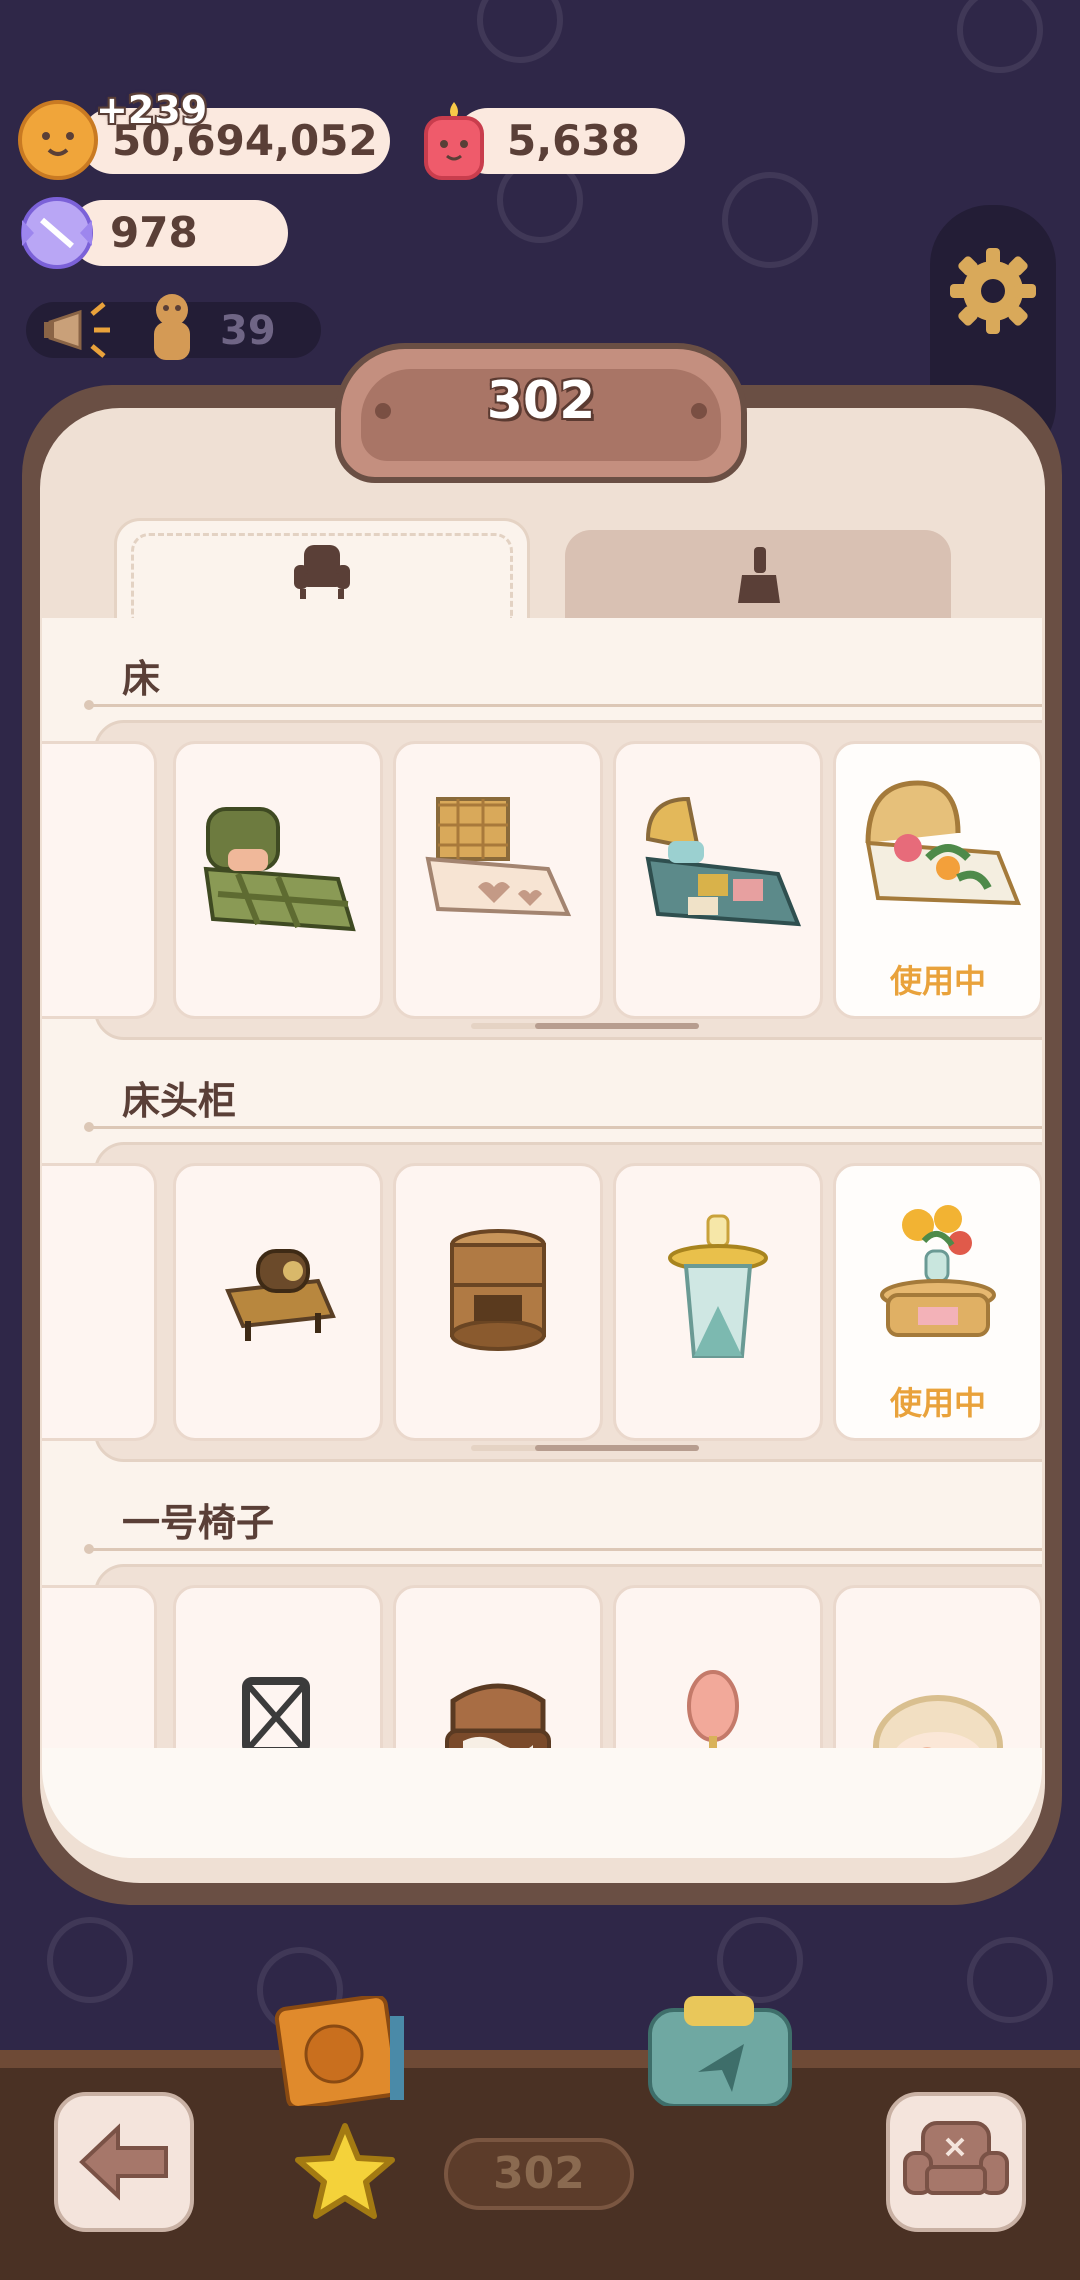  Describe the element at coordinates (278, 1666) in the screenshot. I see `chair-card-black-cross` at that location.